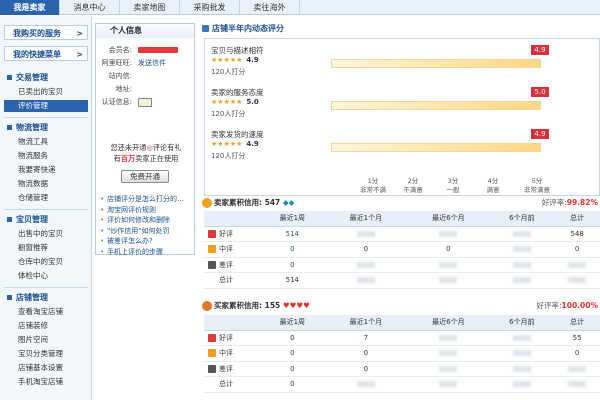 This screenshot has width=600, height=400. What do you see at coordinates (46, 92) in the screenshot?
I see `sidebar-item-sold: 已卖出的宝贝` at bounding box center [46, 92].